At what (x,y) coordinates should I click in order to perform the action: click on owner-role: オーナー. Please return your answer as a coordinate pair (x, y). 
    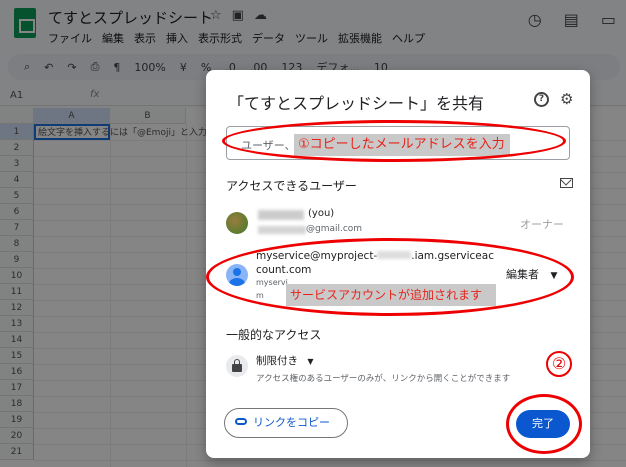
    Looking at the image, I should click on (542, 224).